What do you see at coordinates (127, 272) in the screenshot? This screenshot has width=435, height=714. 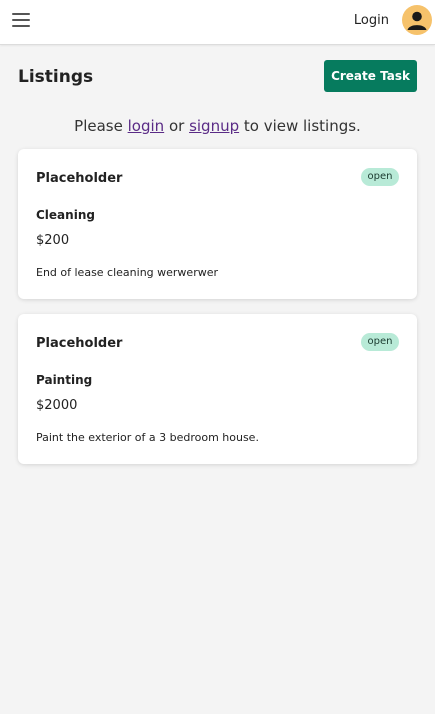 I see `listing-description: End of lease cleaning werwerwer` at bounding box center [127, 272].